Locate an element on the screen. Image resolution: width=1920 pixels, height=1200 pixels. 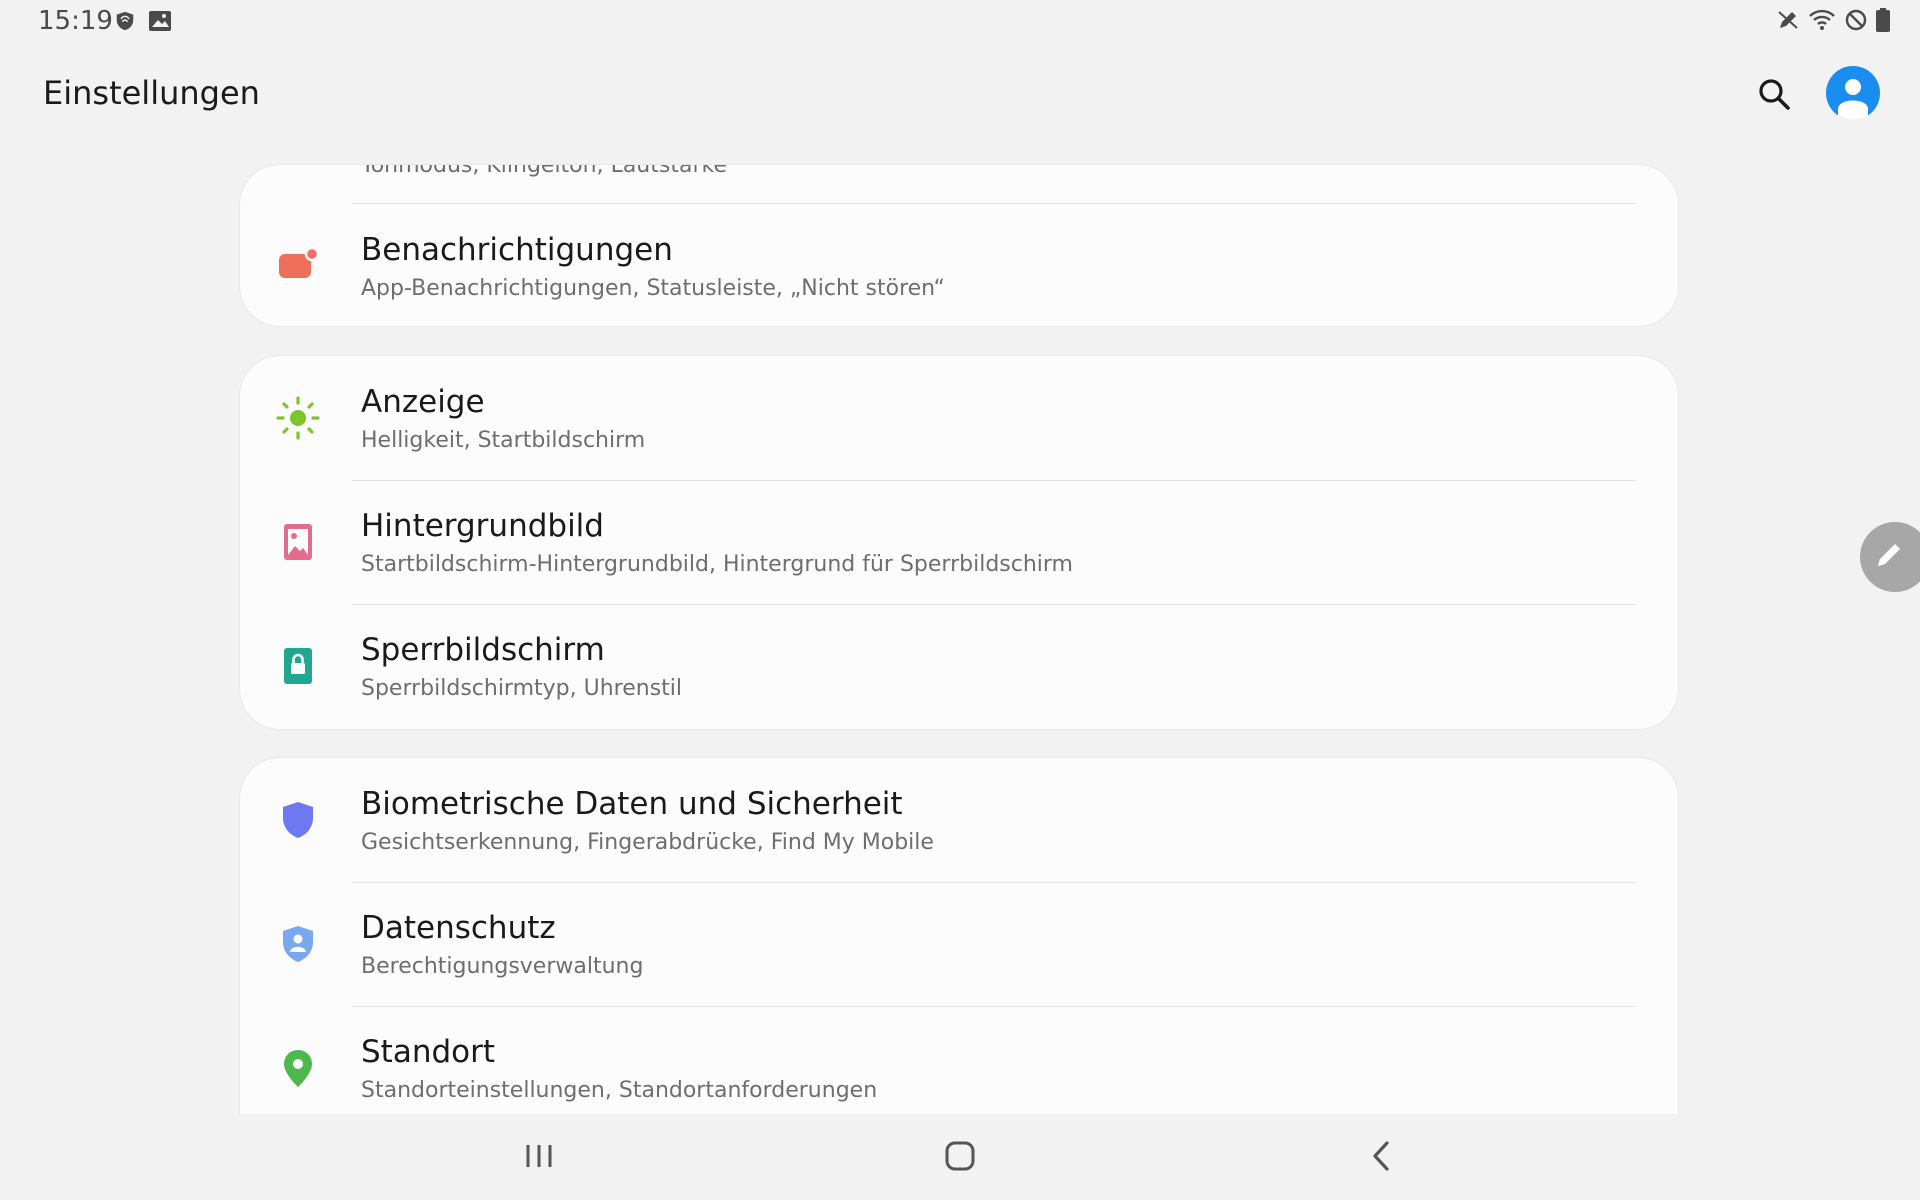
status-bar: 15:19 is located at coordinates (960, 22).